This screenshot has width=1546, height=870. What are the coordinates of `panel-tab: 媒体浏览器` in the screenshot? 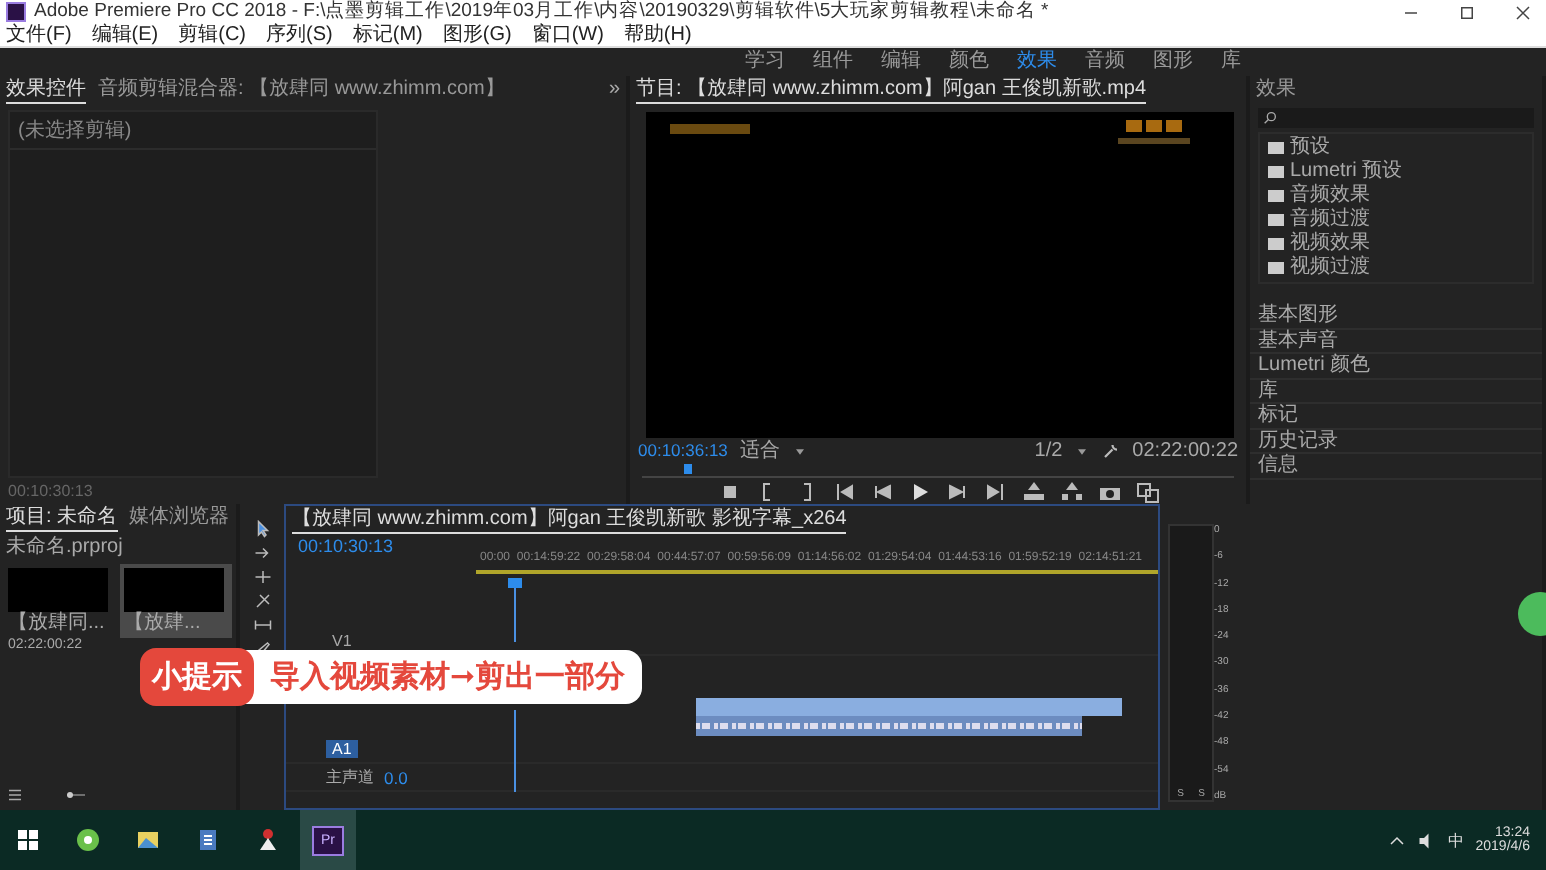 It's located at (179, 519).